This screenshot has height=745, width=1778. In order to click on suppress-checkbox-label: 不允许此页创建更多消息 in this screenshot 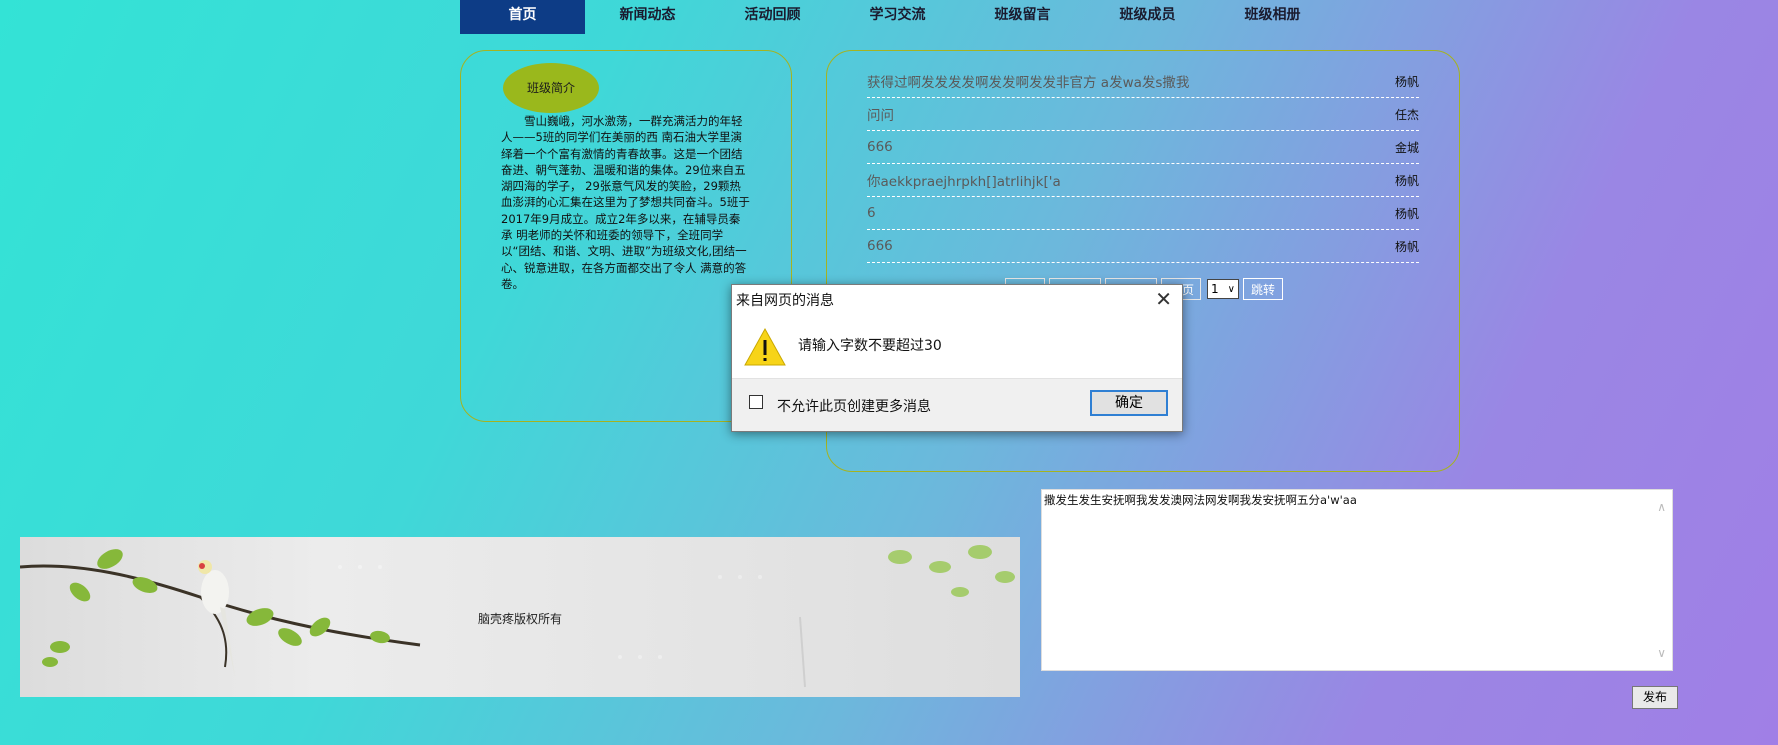, I will do `click(854, 406)`.